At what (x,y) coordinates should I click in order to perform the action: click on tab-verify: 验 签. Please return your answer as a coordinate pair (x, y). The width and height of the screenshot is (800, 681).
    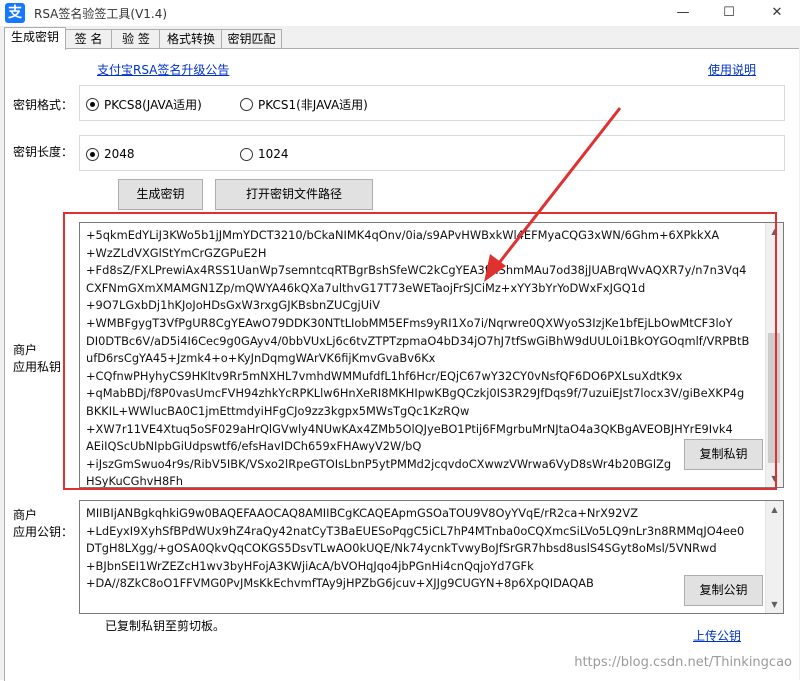
    Looking at the image, I should click on (136, 39).